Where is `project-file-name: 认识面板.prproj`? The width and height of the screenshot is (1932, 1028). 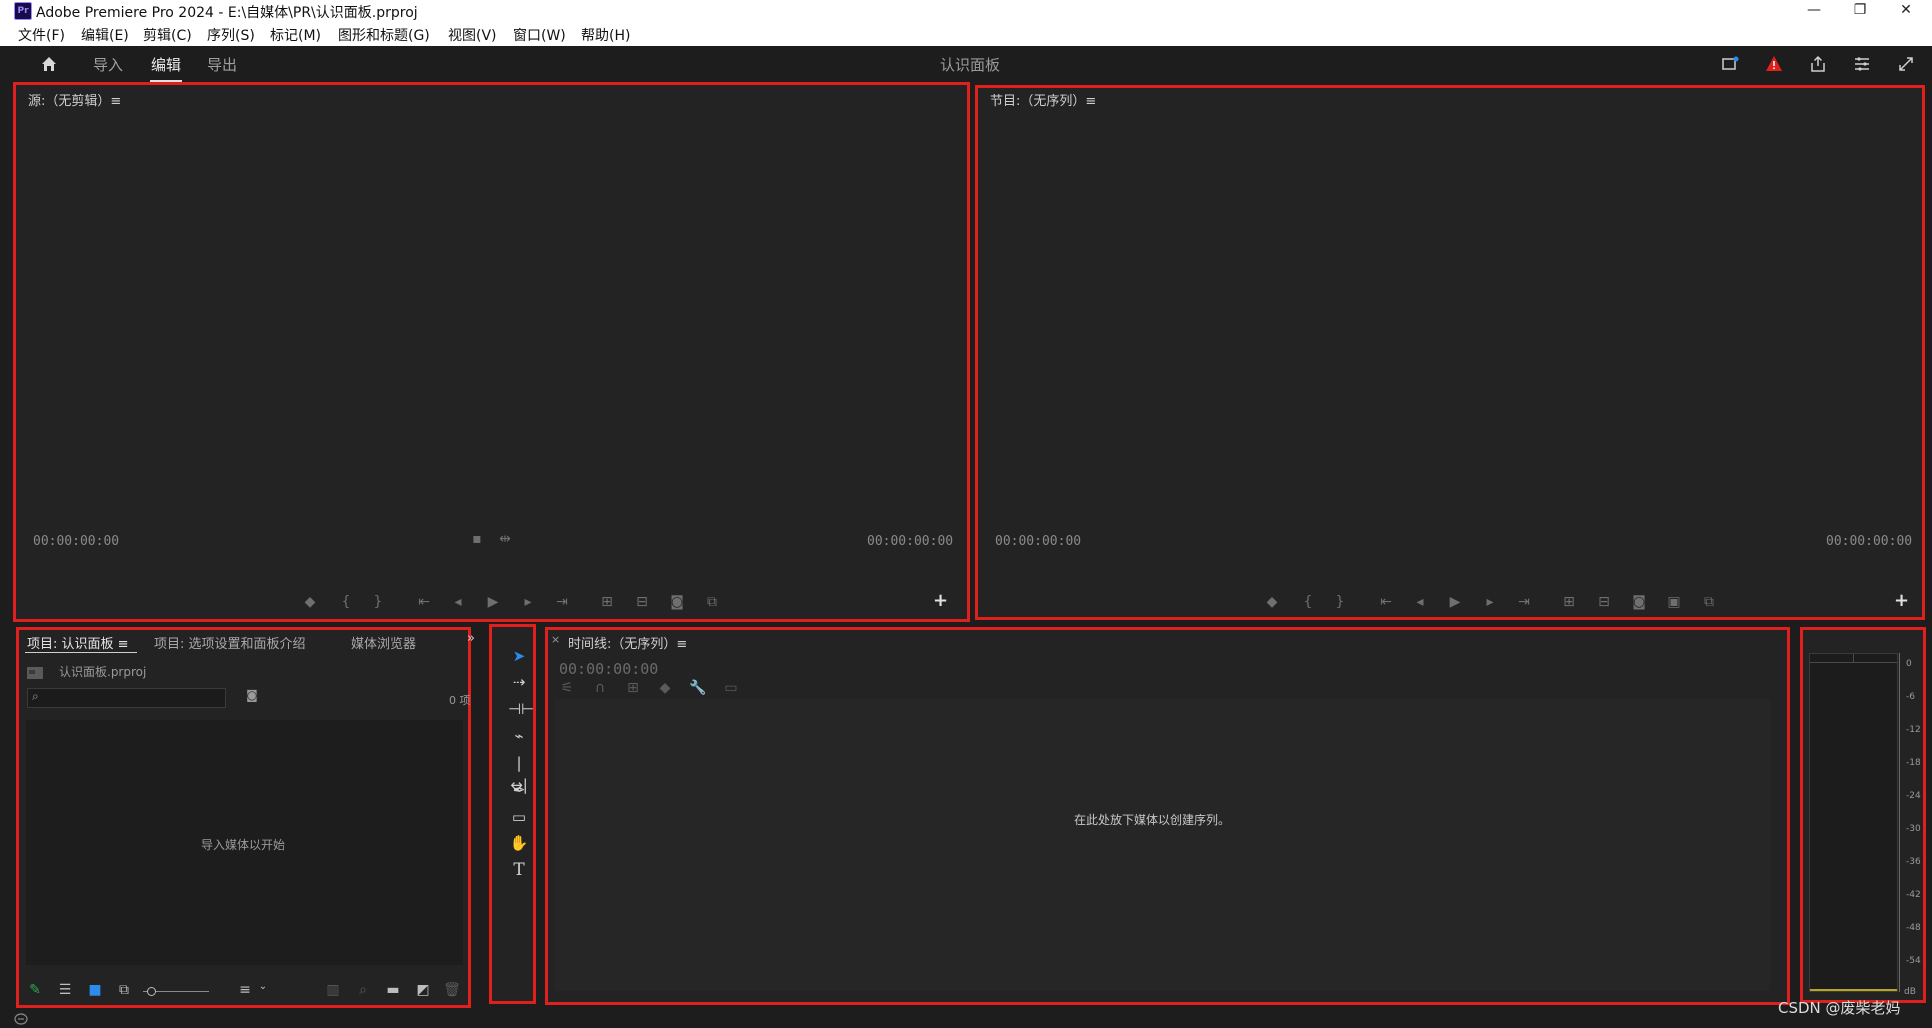
project-file-name: 认识面板.prproj is located at coordinates (103, 672).